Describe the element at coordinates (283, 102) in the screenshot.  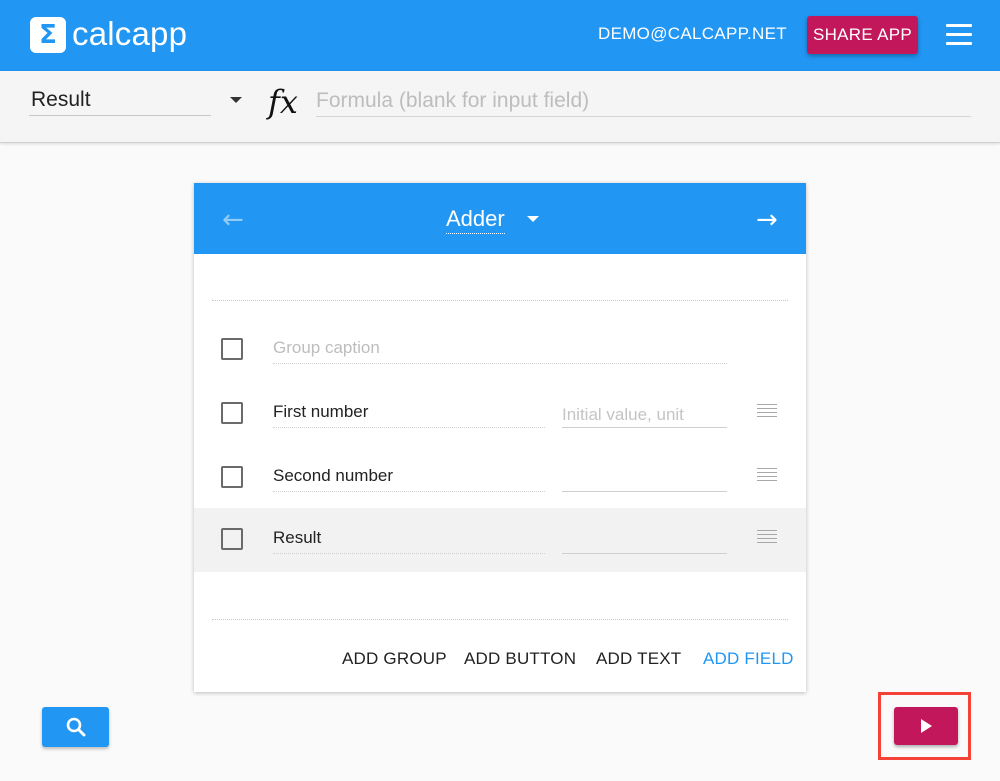
I see `fx-icon: fx` at that location.